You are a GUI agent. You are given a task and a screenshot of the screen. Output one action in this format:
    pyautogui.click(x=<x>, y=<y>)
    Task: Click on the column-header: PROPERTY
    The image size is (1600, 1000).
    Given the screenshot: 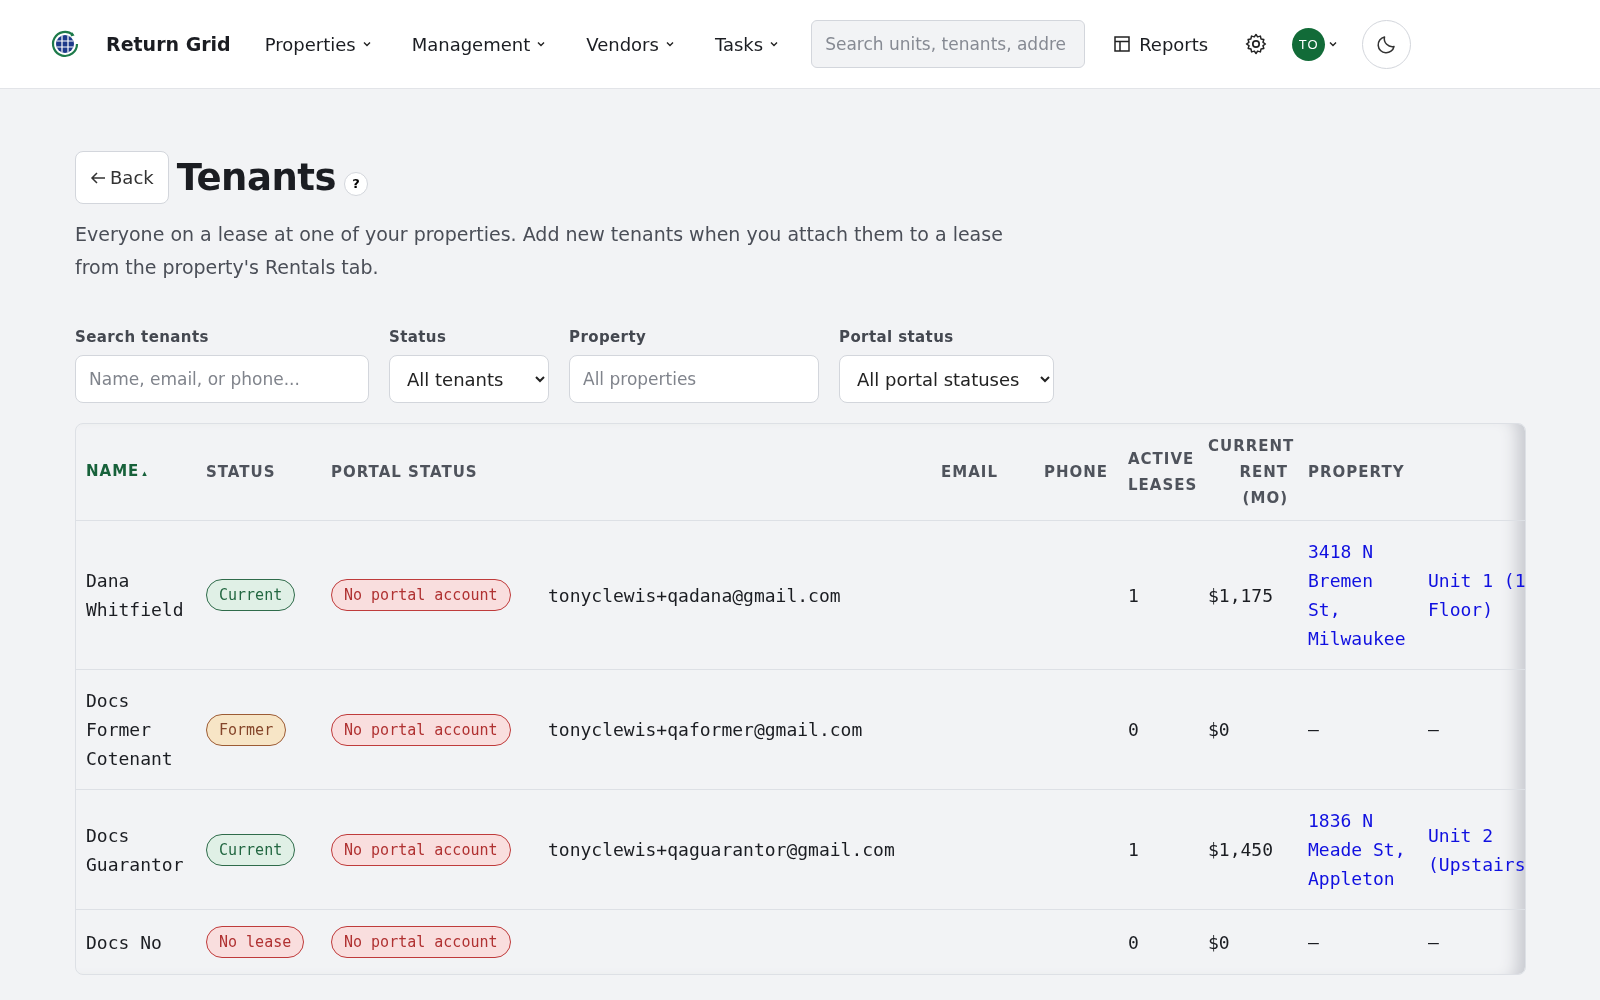 What is the action you would take?
    pyautogui.click(x=1358, y=472)
    